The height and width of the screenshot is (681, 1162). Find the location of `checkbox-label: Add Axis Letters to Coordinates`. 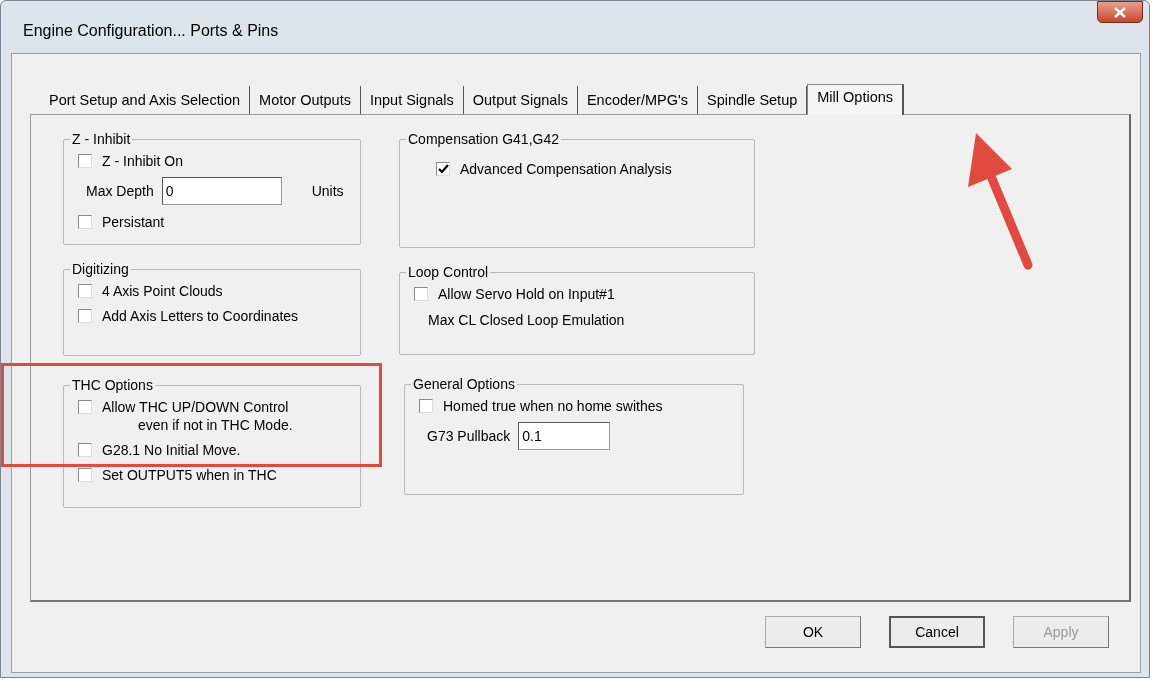

checkbox-label: Add Axis Letters to Coordinates is located at coordinates (200, 316).